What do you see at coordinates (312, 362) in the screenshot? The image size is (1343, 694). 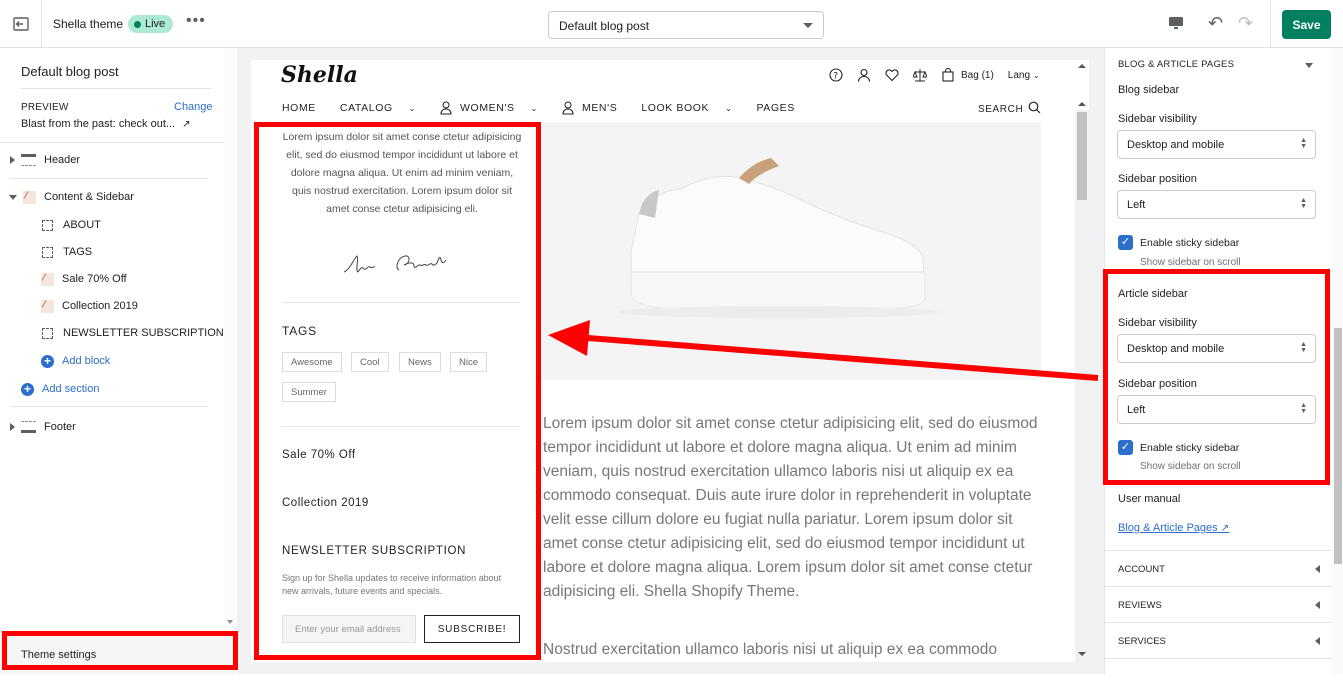 I see `tag-chip: Awesome` at bounding box center [312, 362].